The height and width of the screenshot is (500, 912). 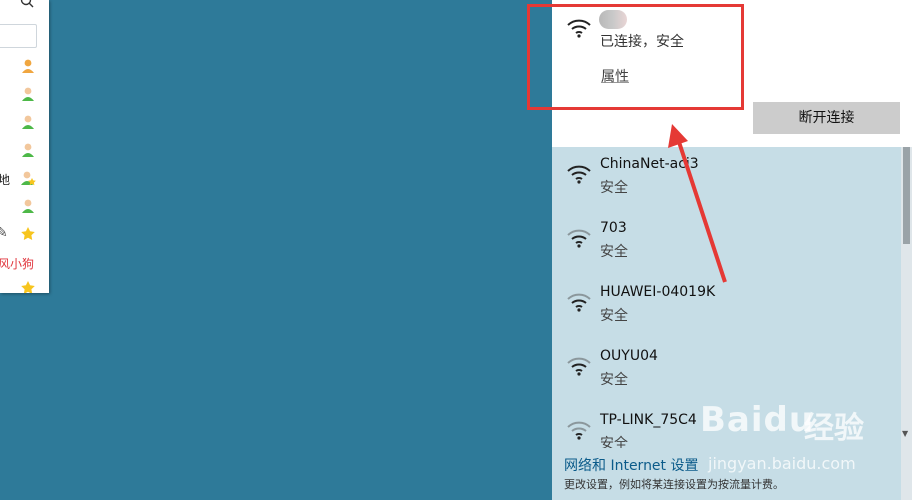 I want to click on list-item: ✎, so click(x=24, y=235).